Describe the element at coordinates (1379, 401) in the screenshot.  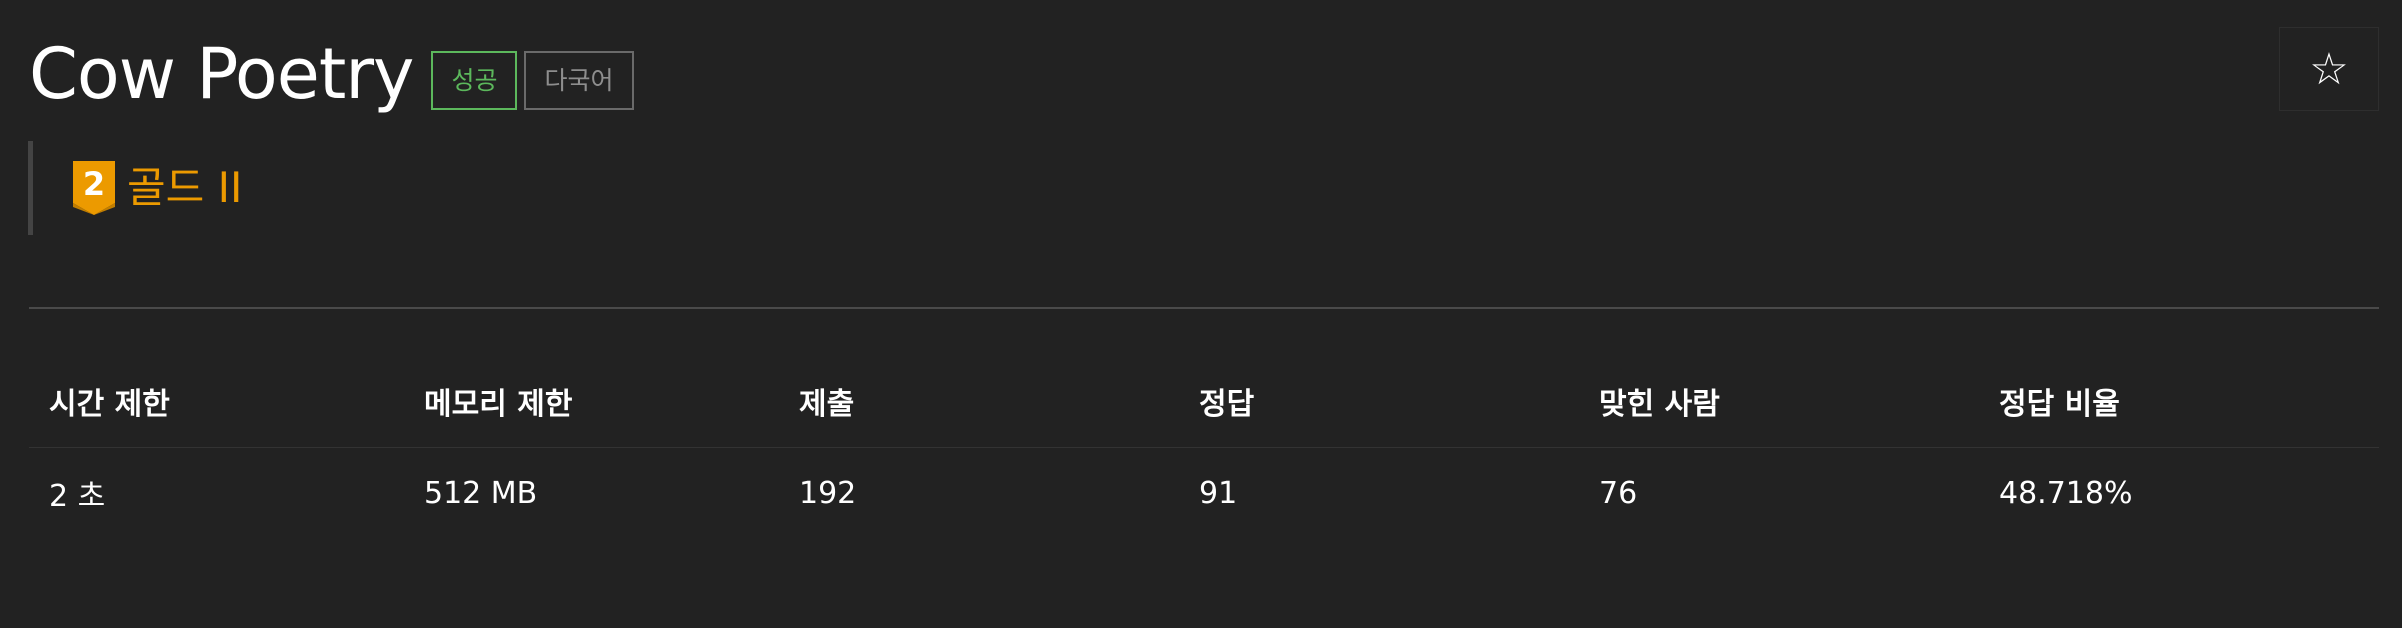
I see `header-accepted: 정답` at that location.